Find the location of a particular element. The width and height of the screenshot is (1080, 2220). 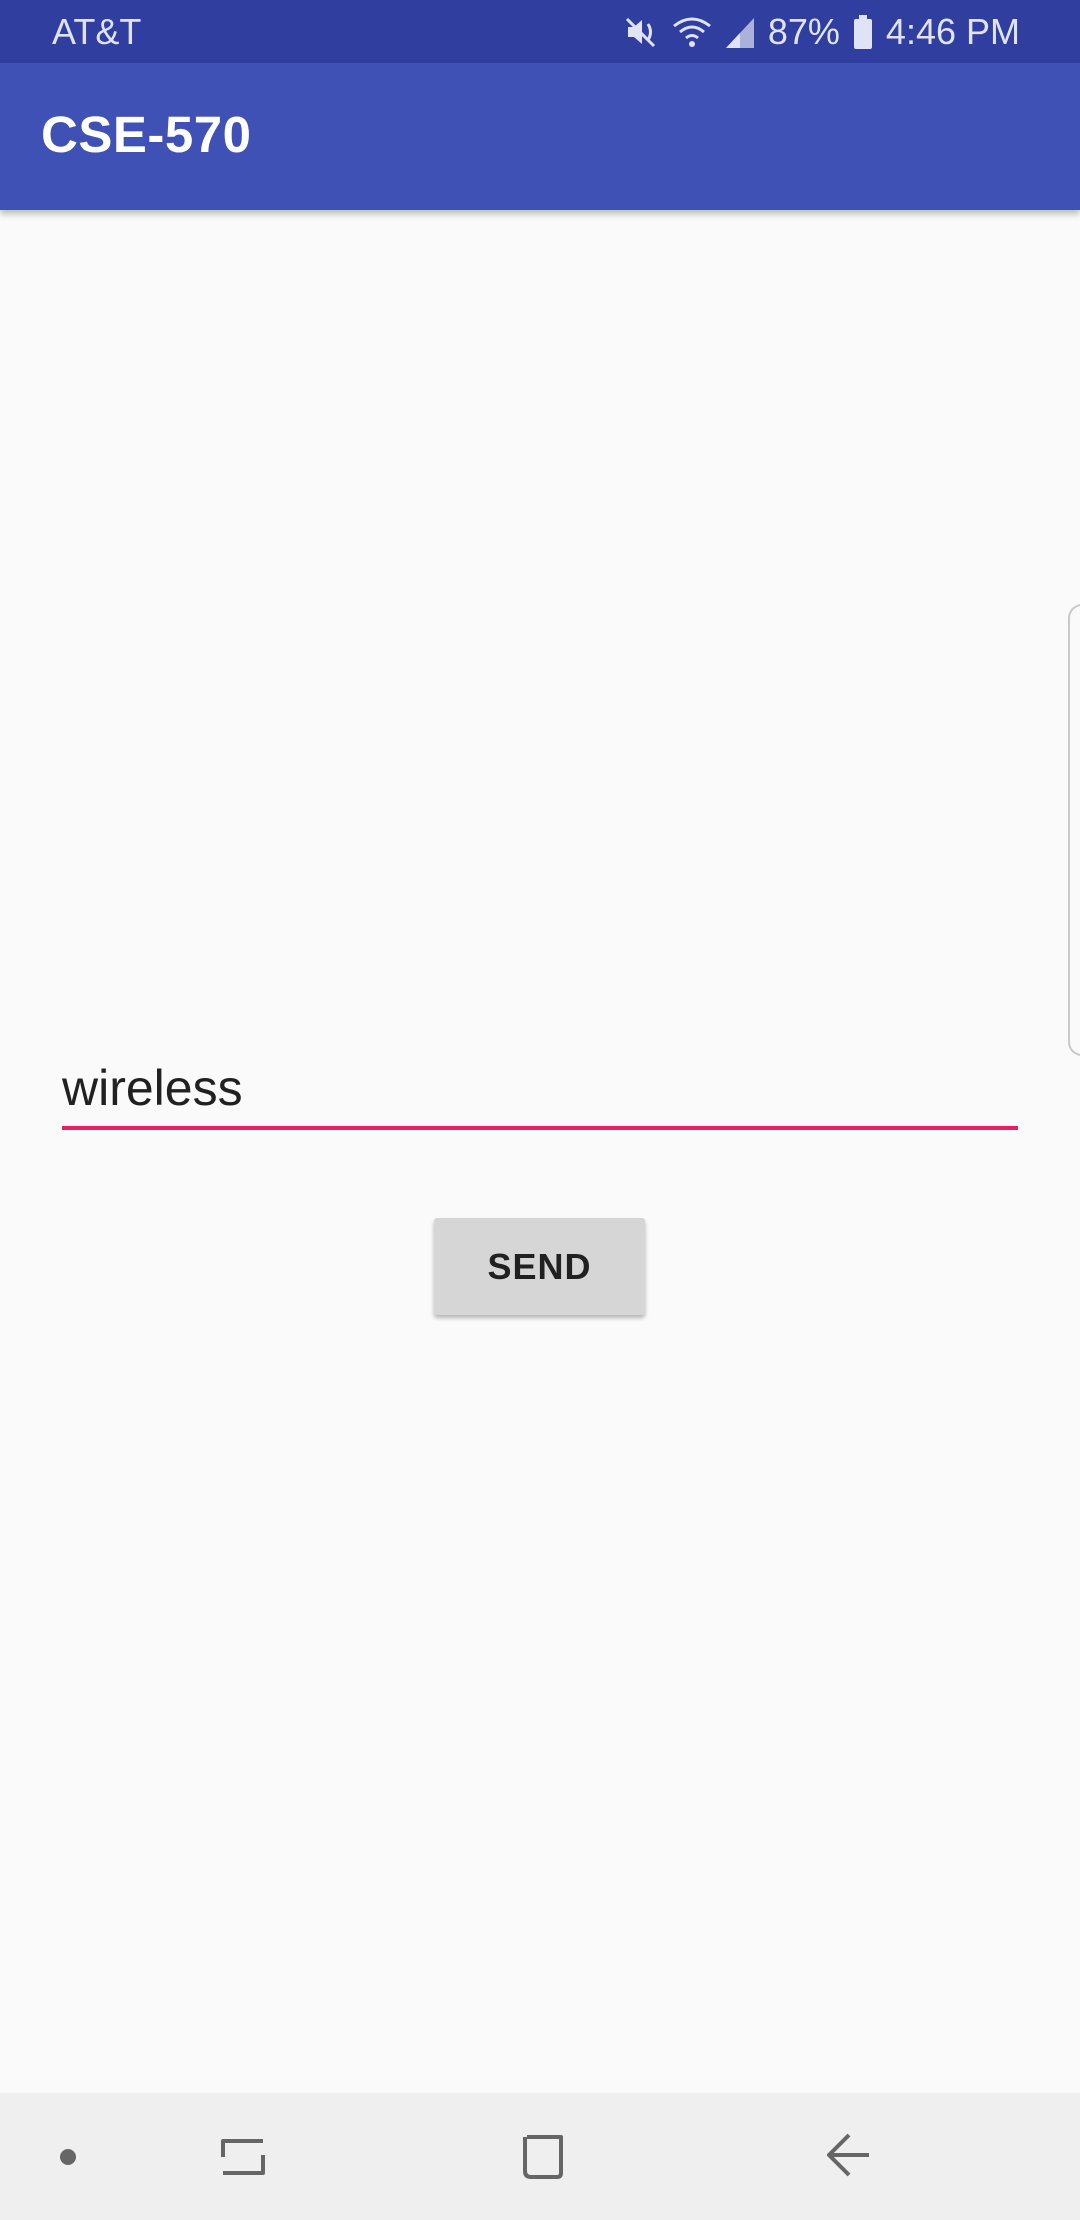

send-button: SEND is located at coordinates (539, 1266).